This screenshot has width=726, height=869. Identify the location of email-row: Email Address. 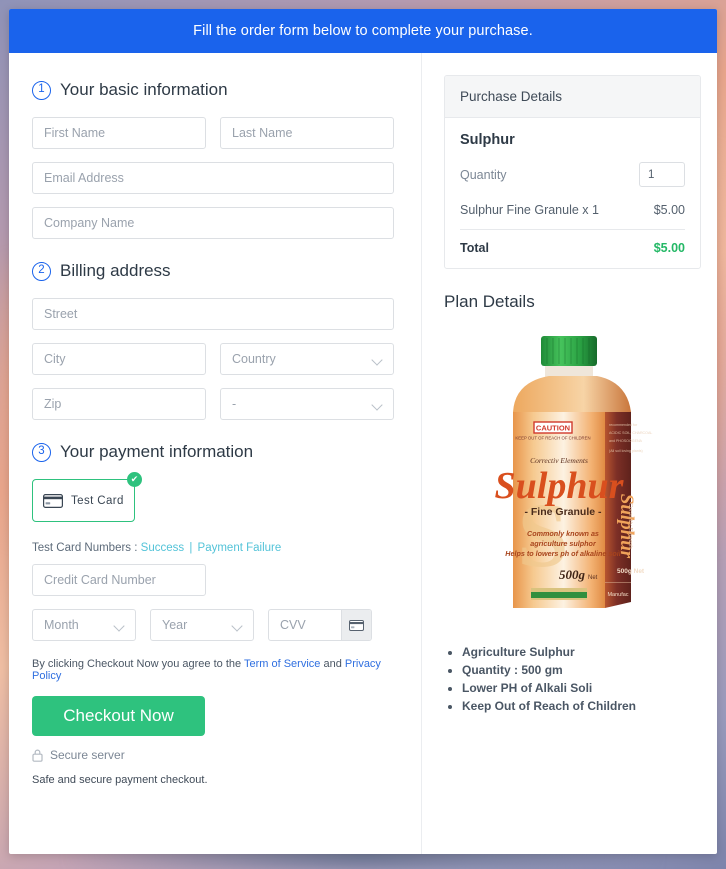
(213, 178).